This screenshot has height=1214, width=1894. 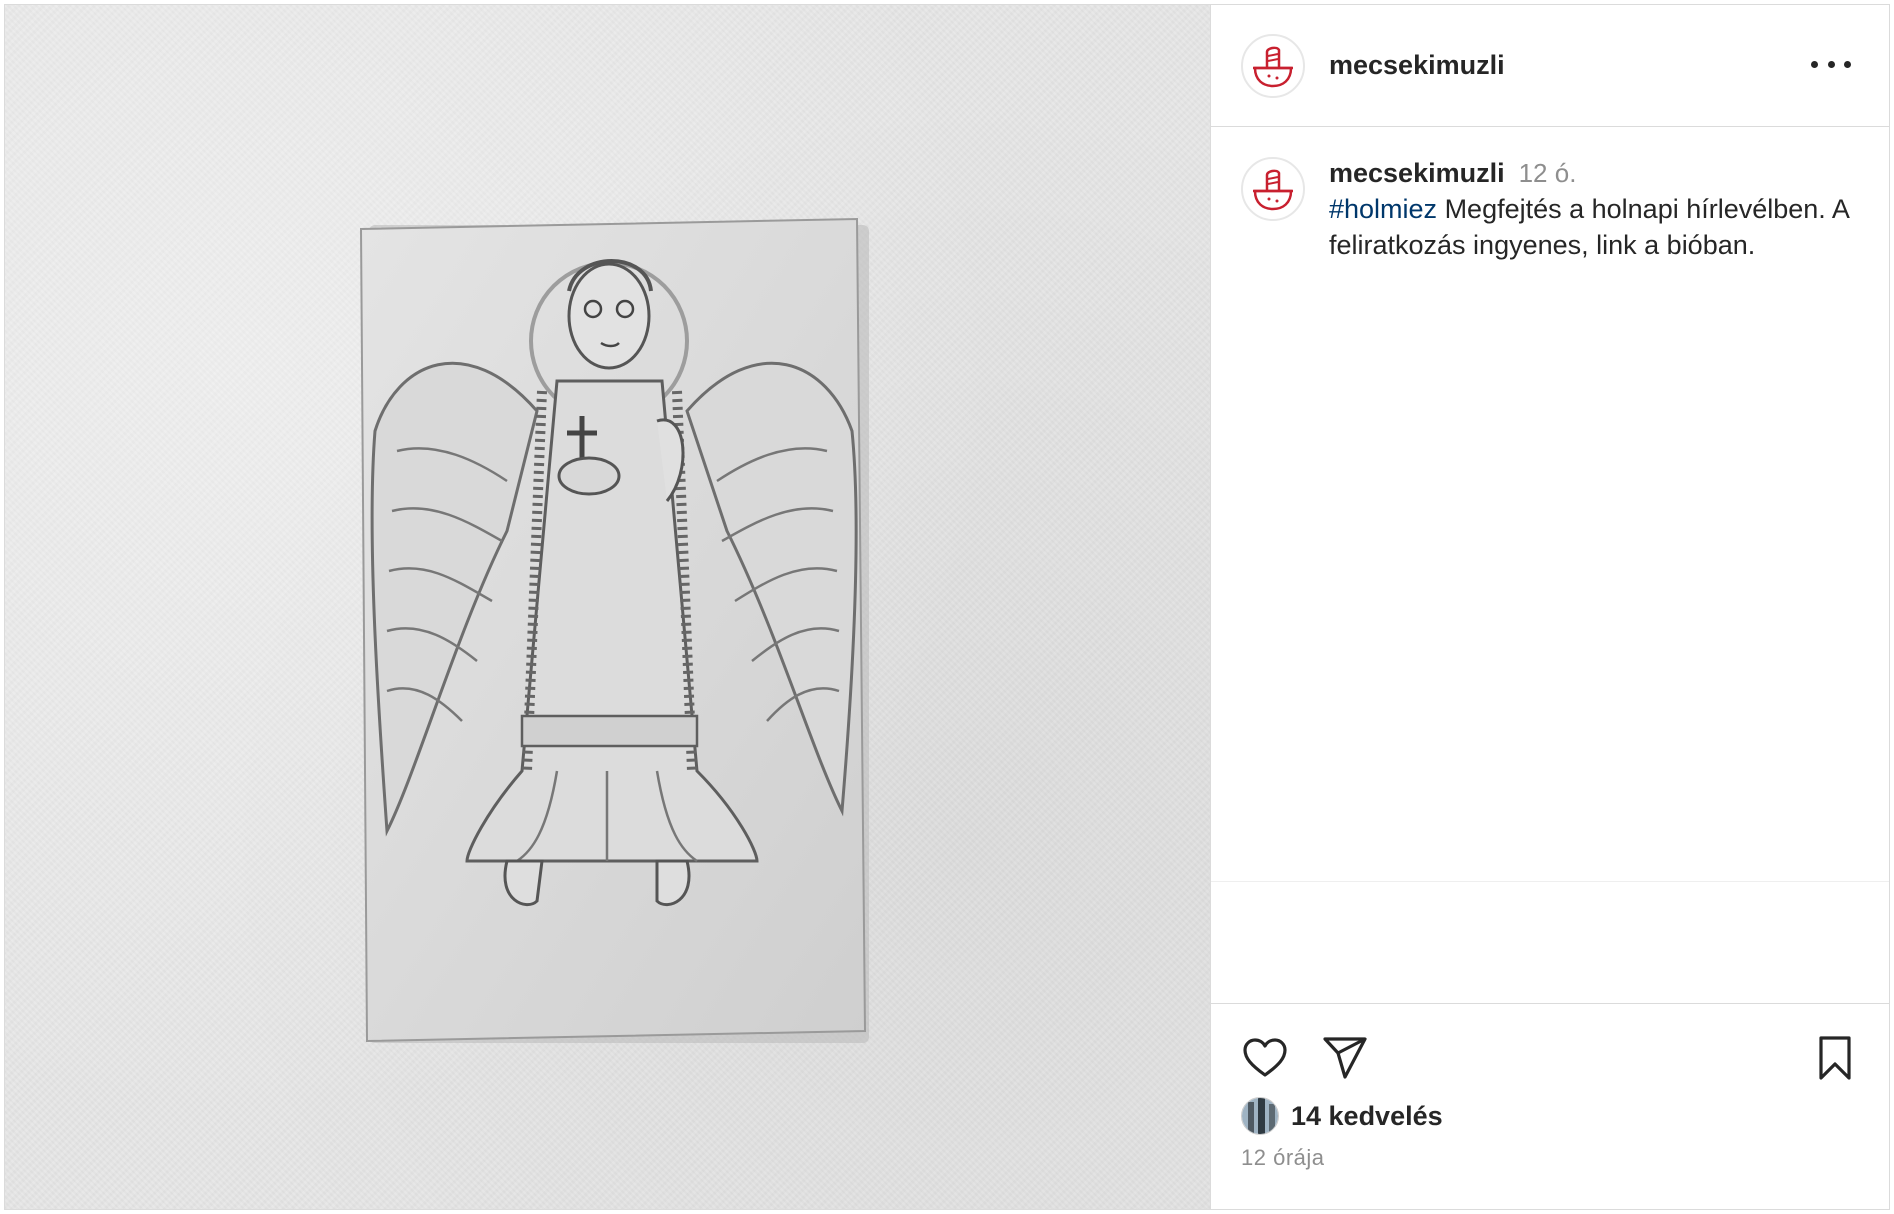 What do you see at coordinates (1367, 1116) in the screenshot?
I see `likes-count: 14 kedvelés` at bounding box center [1367, 1116].